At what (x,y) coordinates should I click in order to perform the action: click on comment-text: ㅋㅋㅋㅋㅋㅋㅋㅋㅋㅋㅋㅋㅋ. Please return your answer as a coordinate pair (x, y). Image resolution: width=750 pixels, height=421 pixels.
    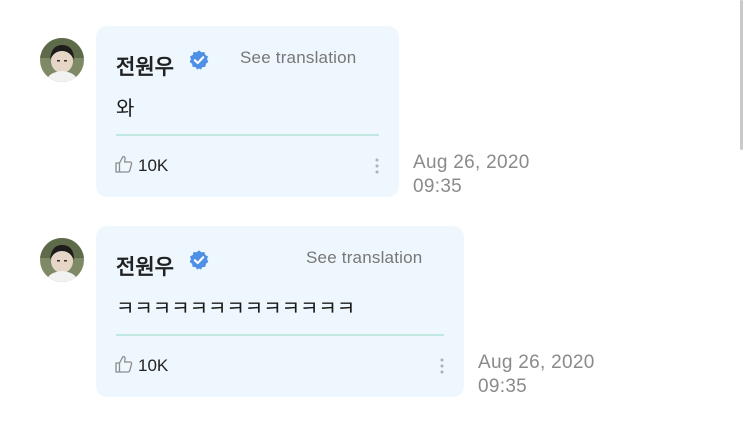
    Looking at the image, I should click on (236, 308).